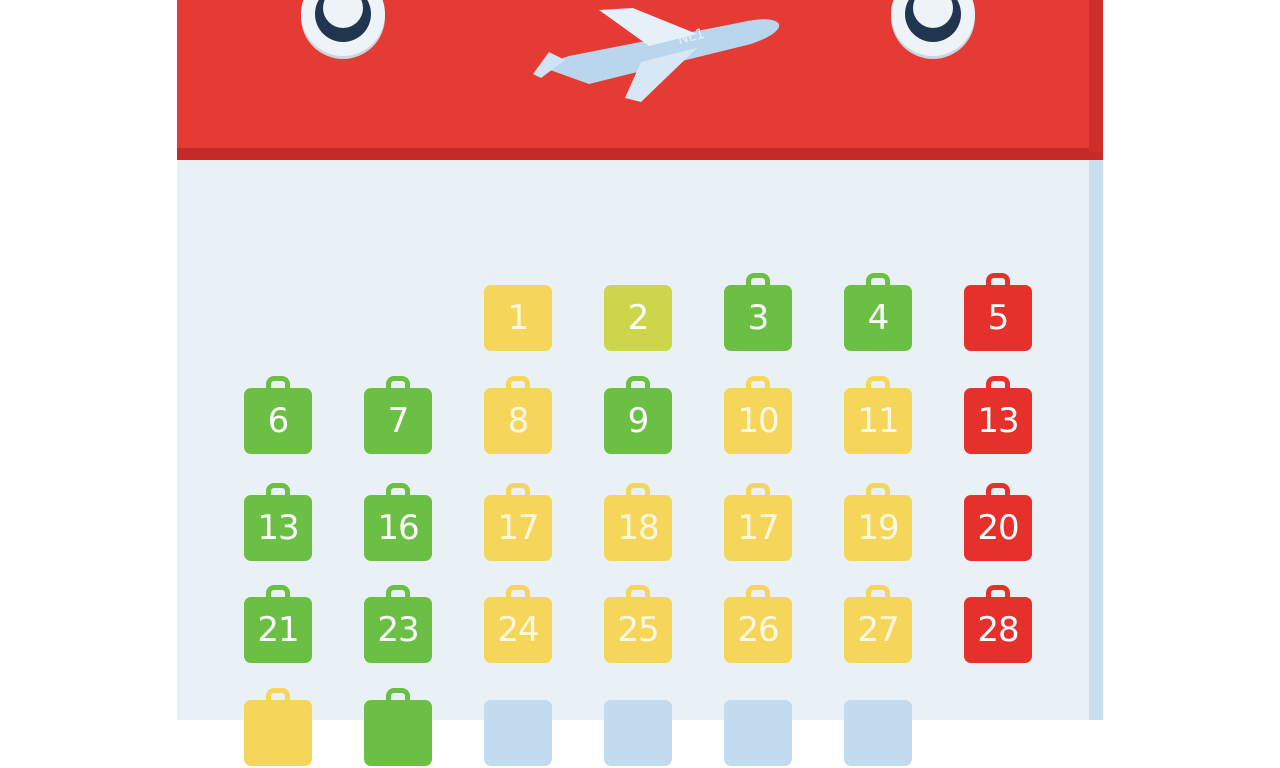 Image resolution: width=1280 pixels, height=768 pixels. I want to click on day-bag: 2, so click(638, 319).